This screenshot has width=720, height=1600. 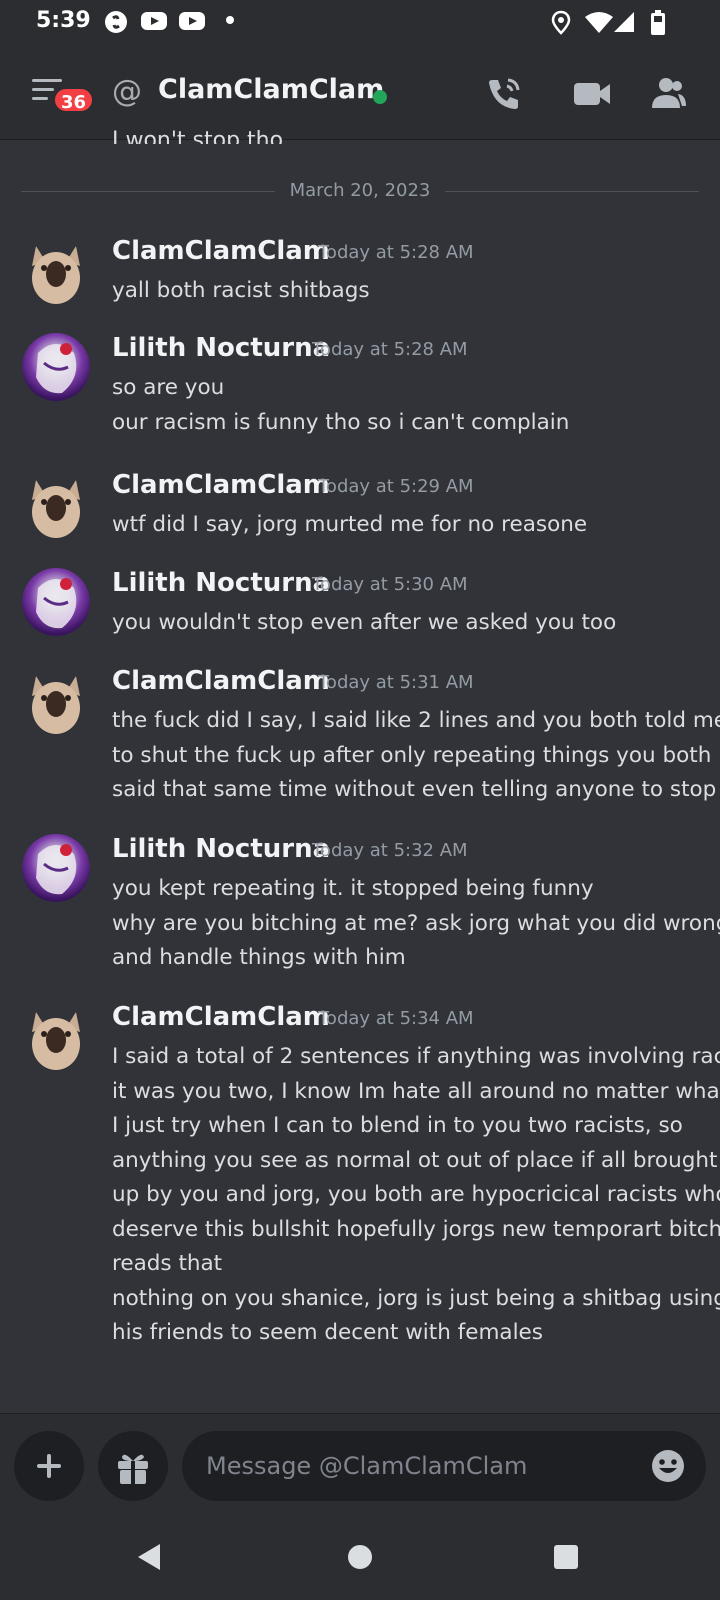 I want to click on system-navigation-bar, so click(x=360, y=1556).